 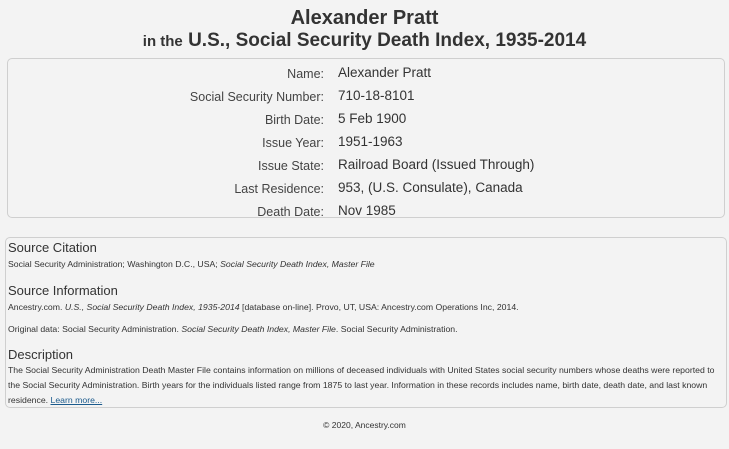 What do you see at coordinates (41, 354) in the screenshot?
I see `description-heading: Description` at bounding box center [41, 354].